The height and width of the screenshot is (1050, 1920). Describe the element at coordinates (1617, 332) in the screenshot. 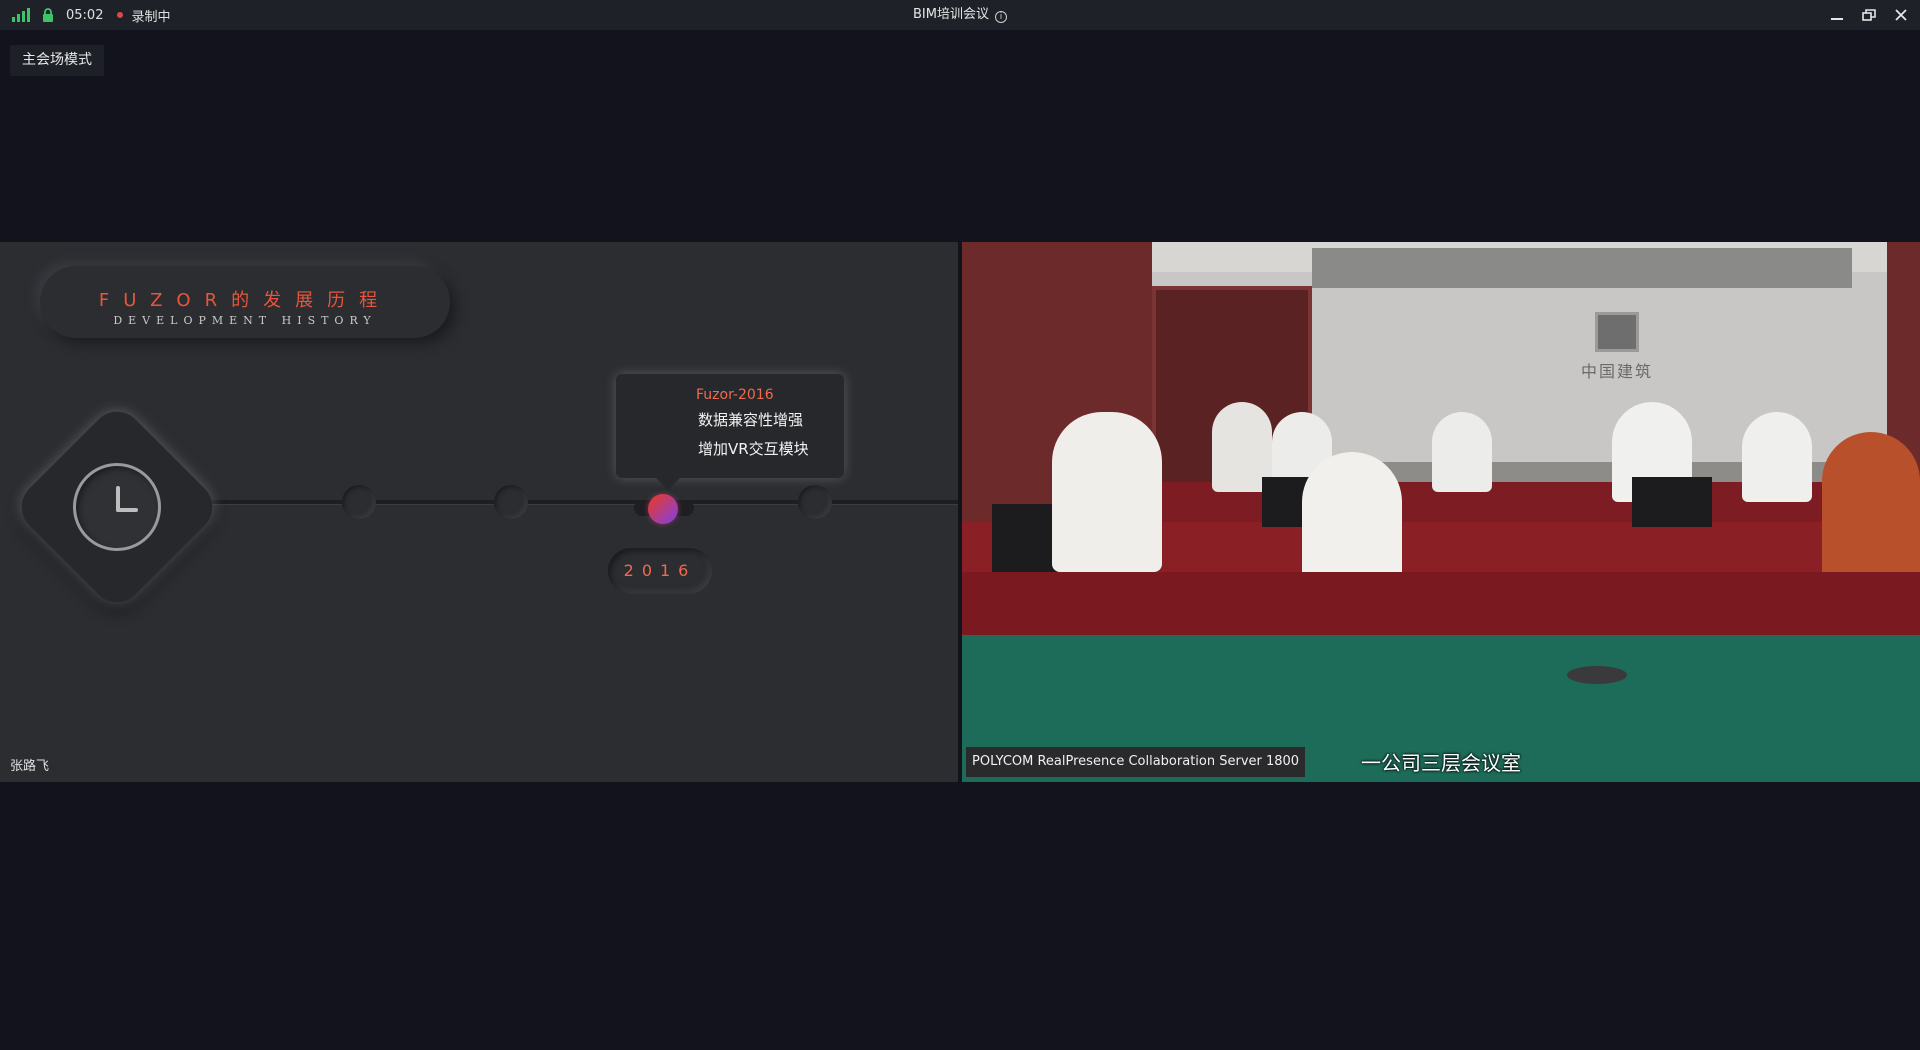

I see `wall-logo-mark` at that location.